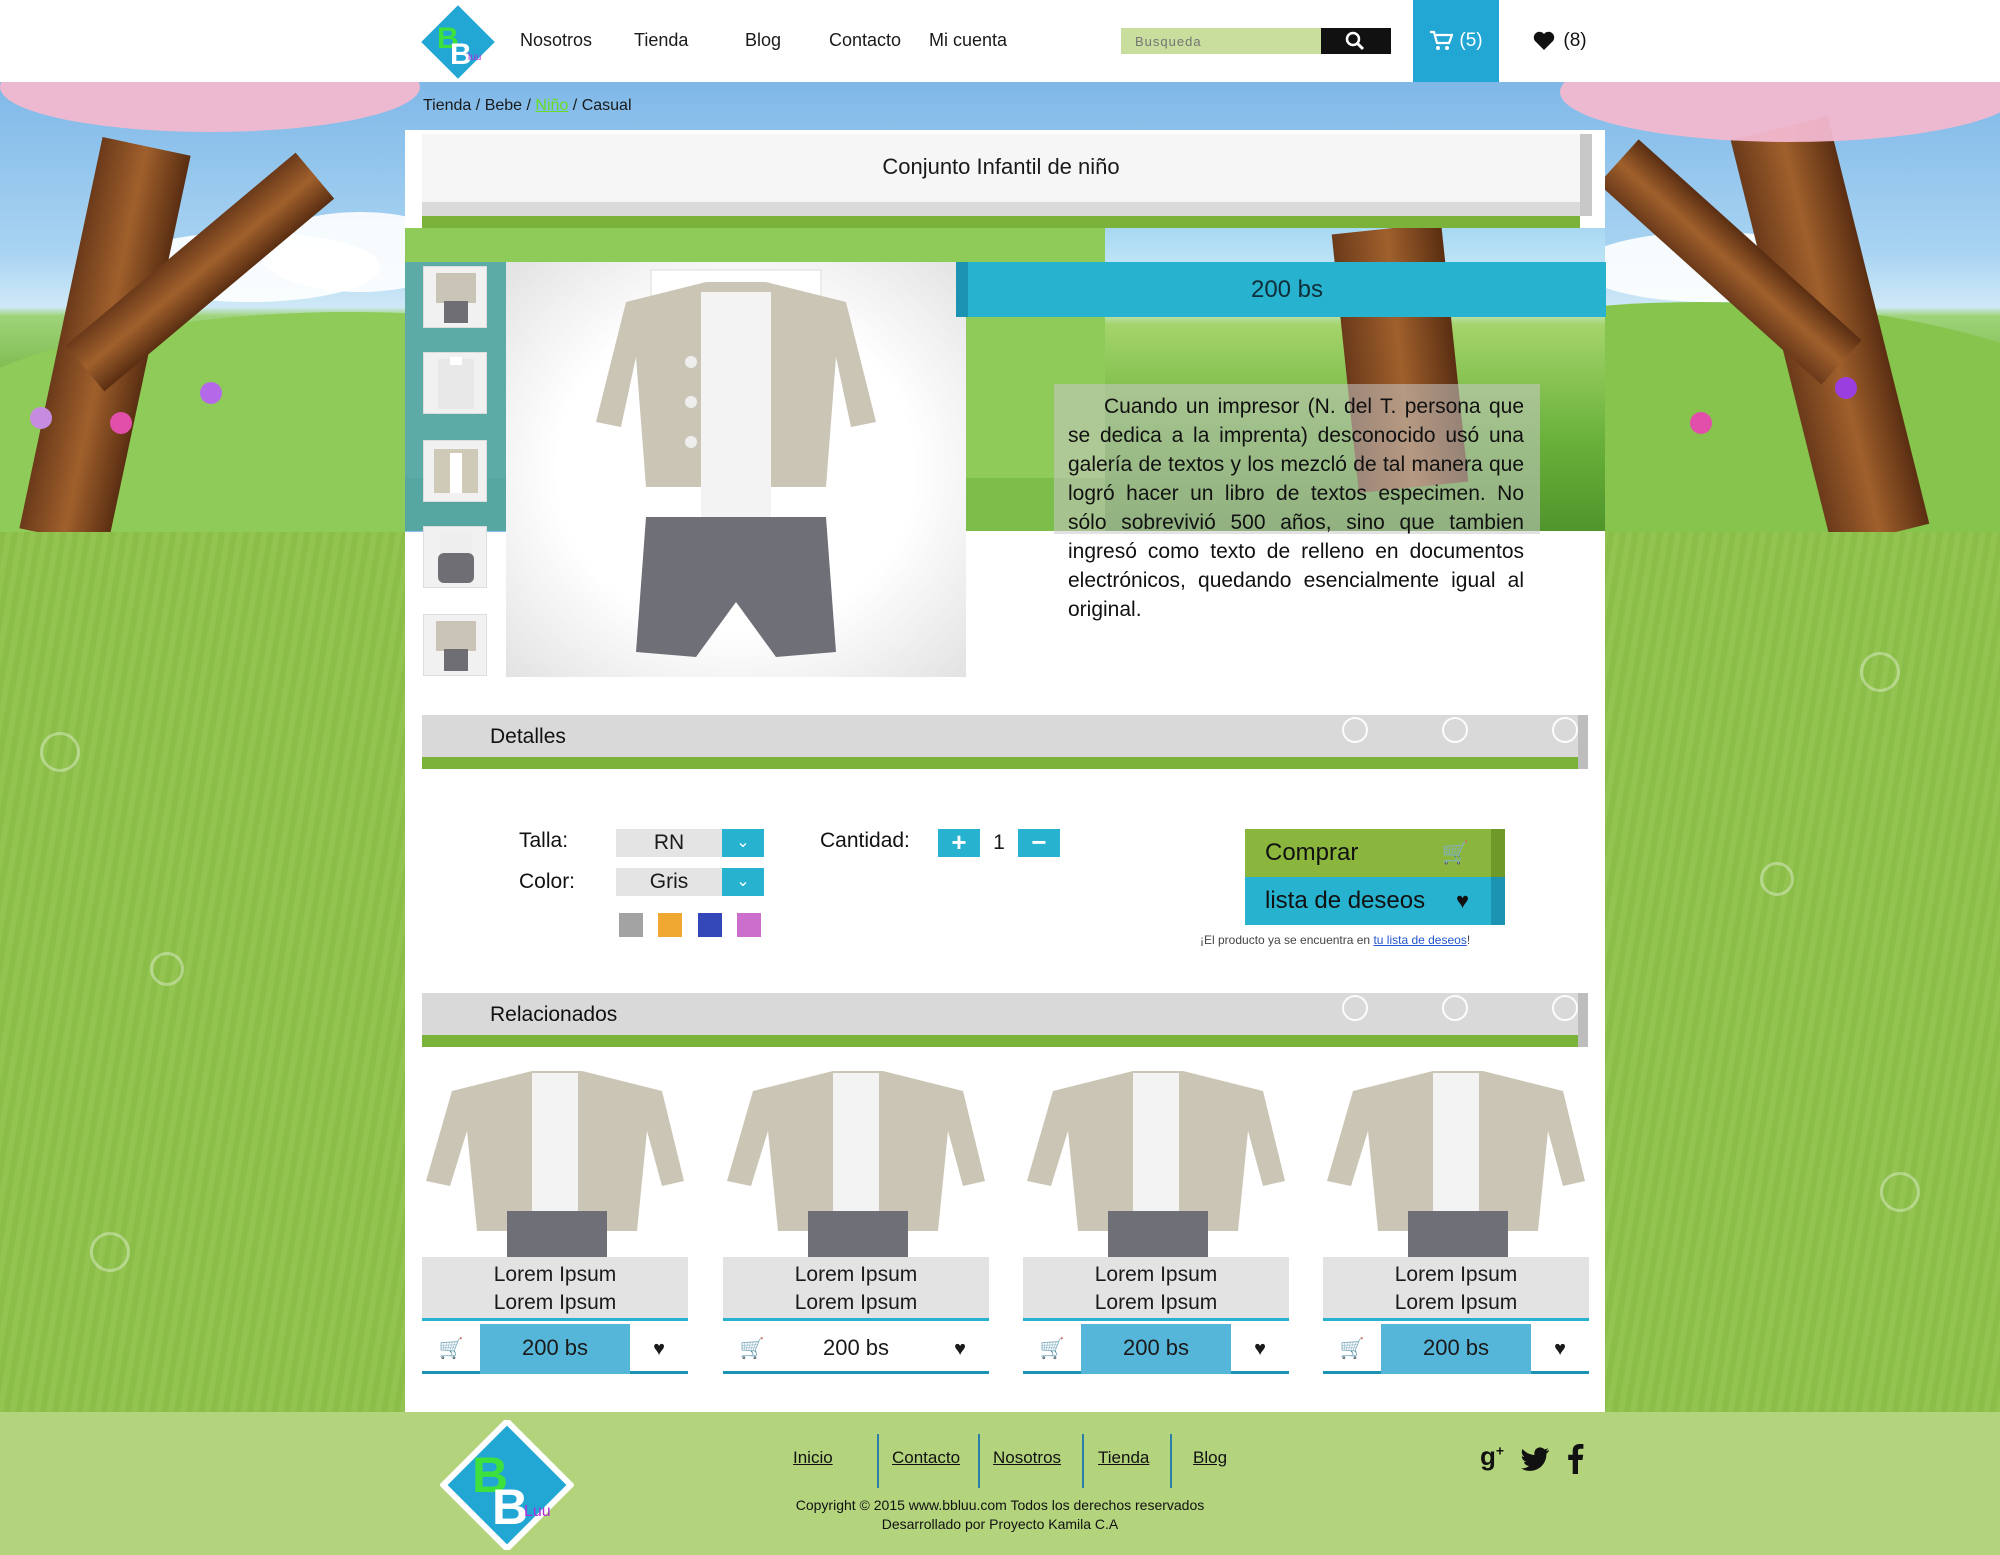 Image resolution: width=2000 pixels, height=1555 pixels. What do you see at coordinates (544, 840) in the screenshot?
I see `size-label: Talla:` at bounding box center [544, 840].